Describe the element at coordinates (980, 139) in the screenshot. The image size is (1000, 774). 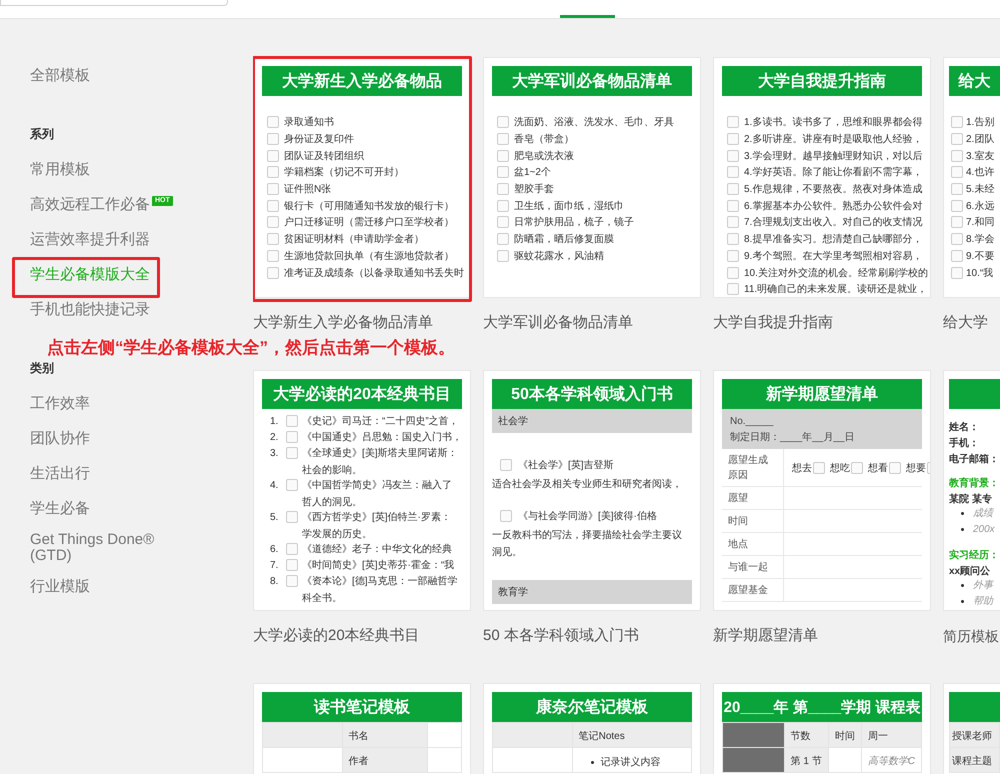
I see `item-text: 2.团队` at that location.